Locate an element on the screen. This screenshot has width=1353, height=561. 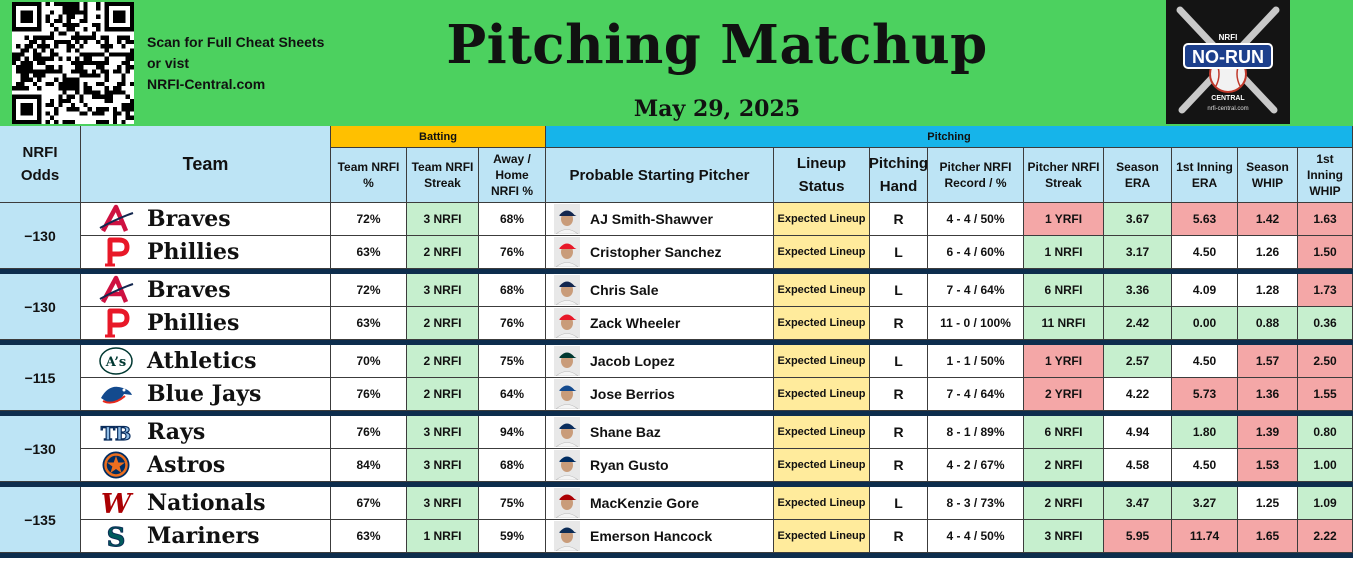
svg-text: W is located at coordinates (117, 503).